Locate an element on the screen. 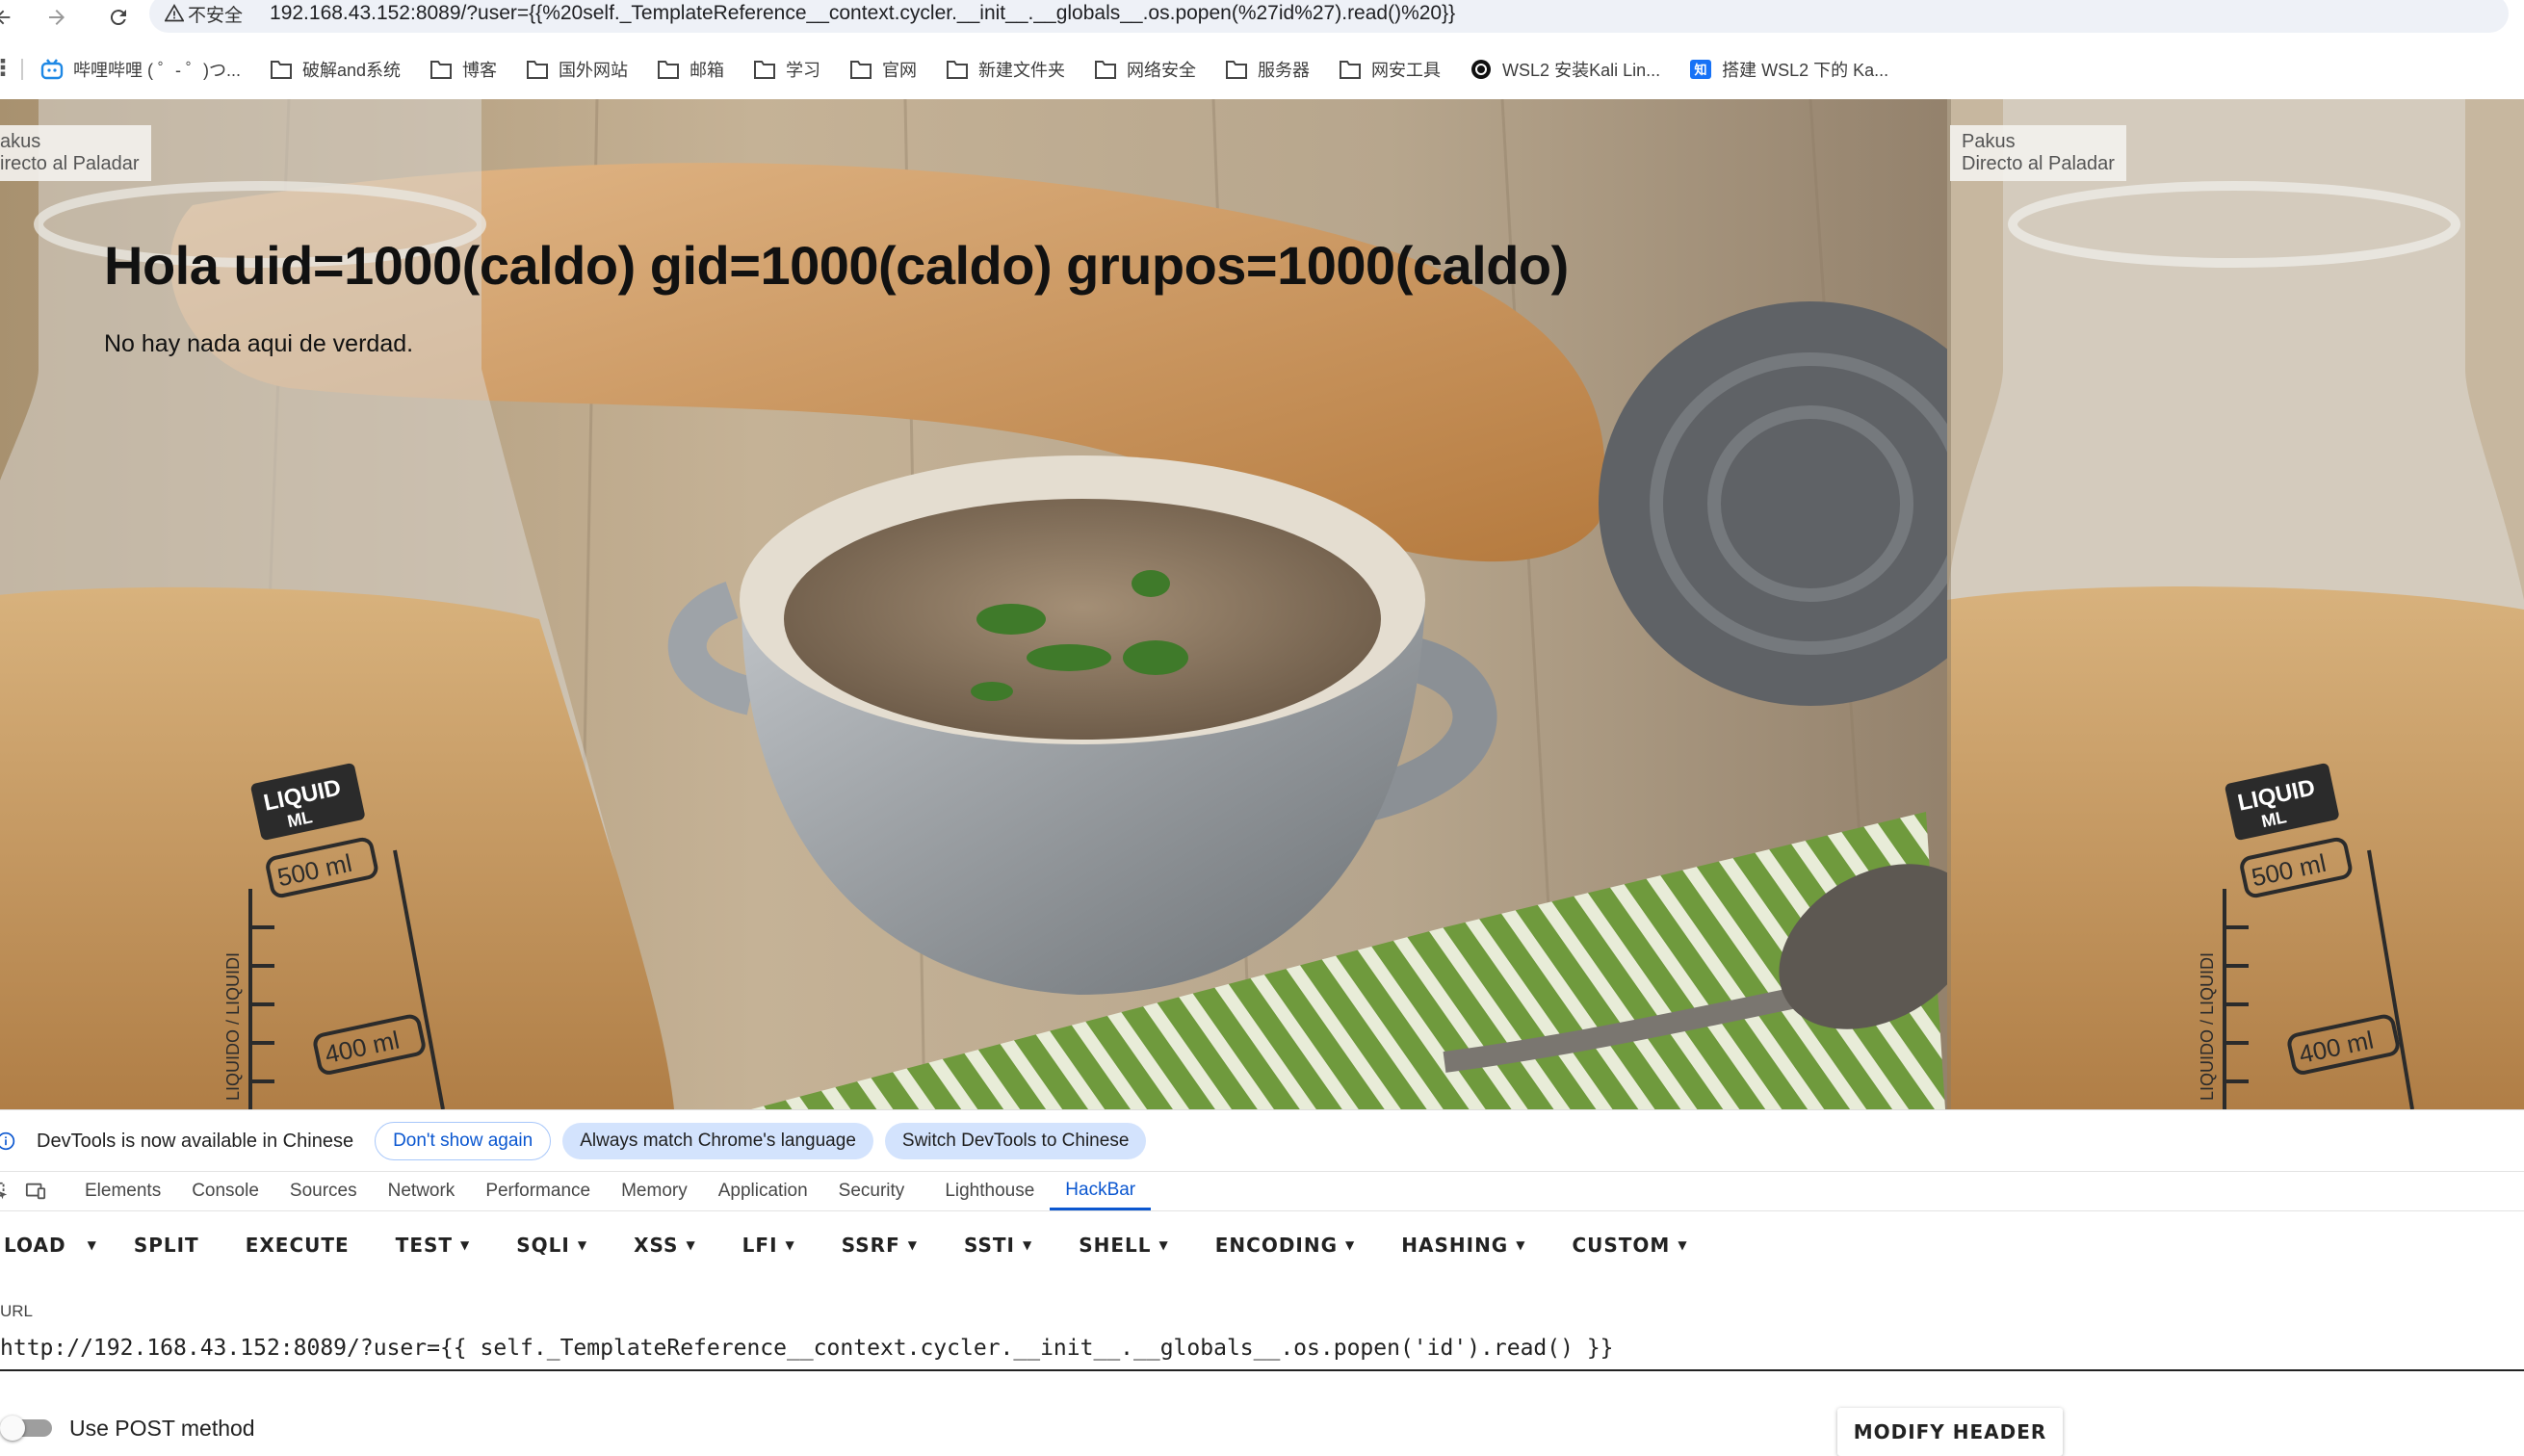 This screenshot has width=2524, height=1456. hackbar-button-label: HASHING is located at coordinates (1455, 1245).